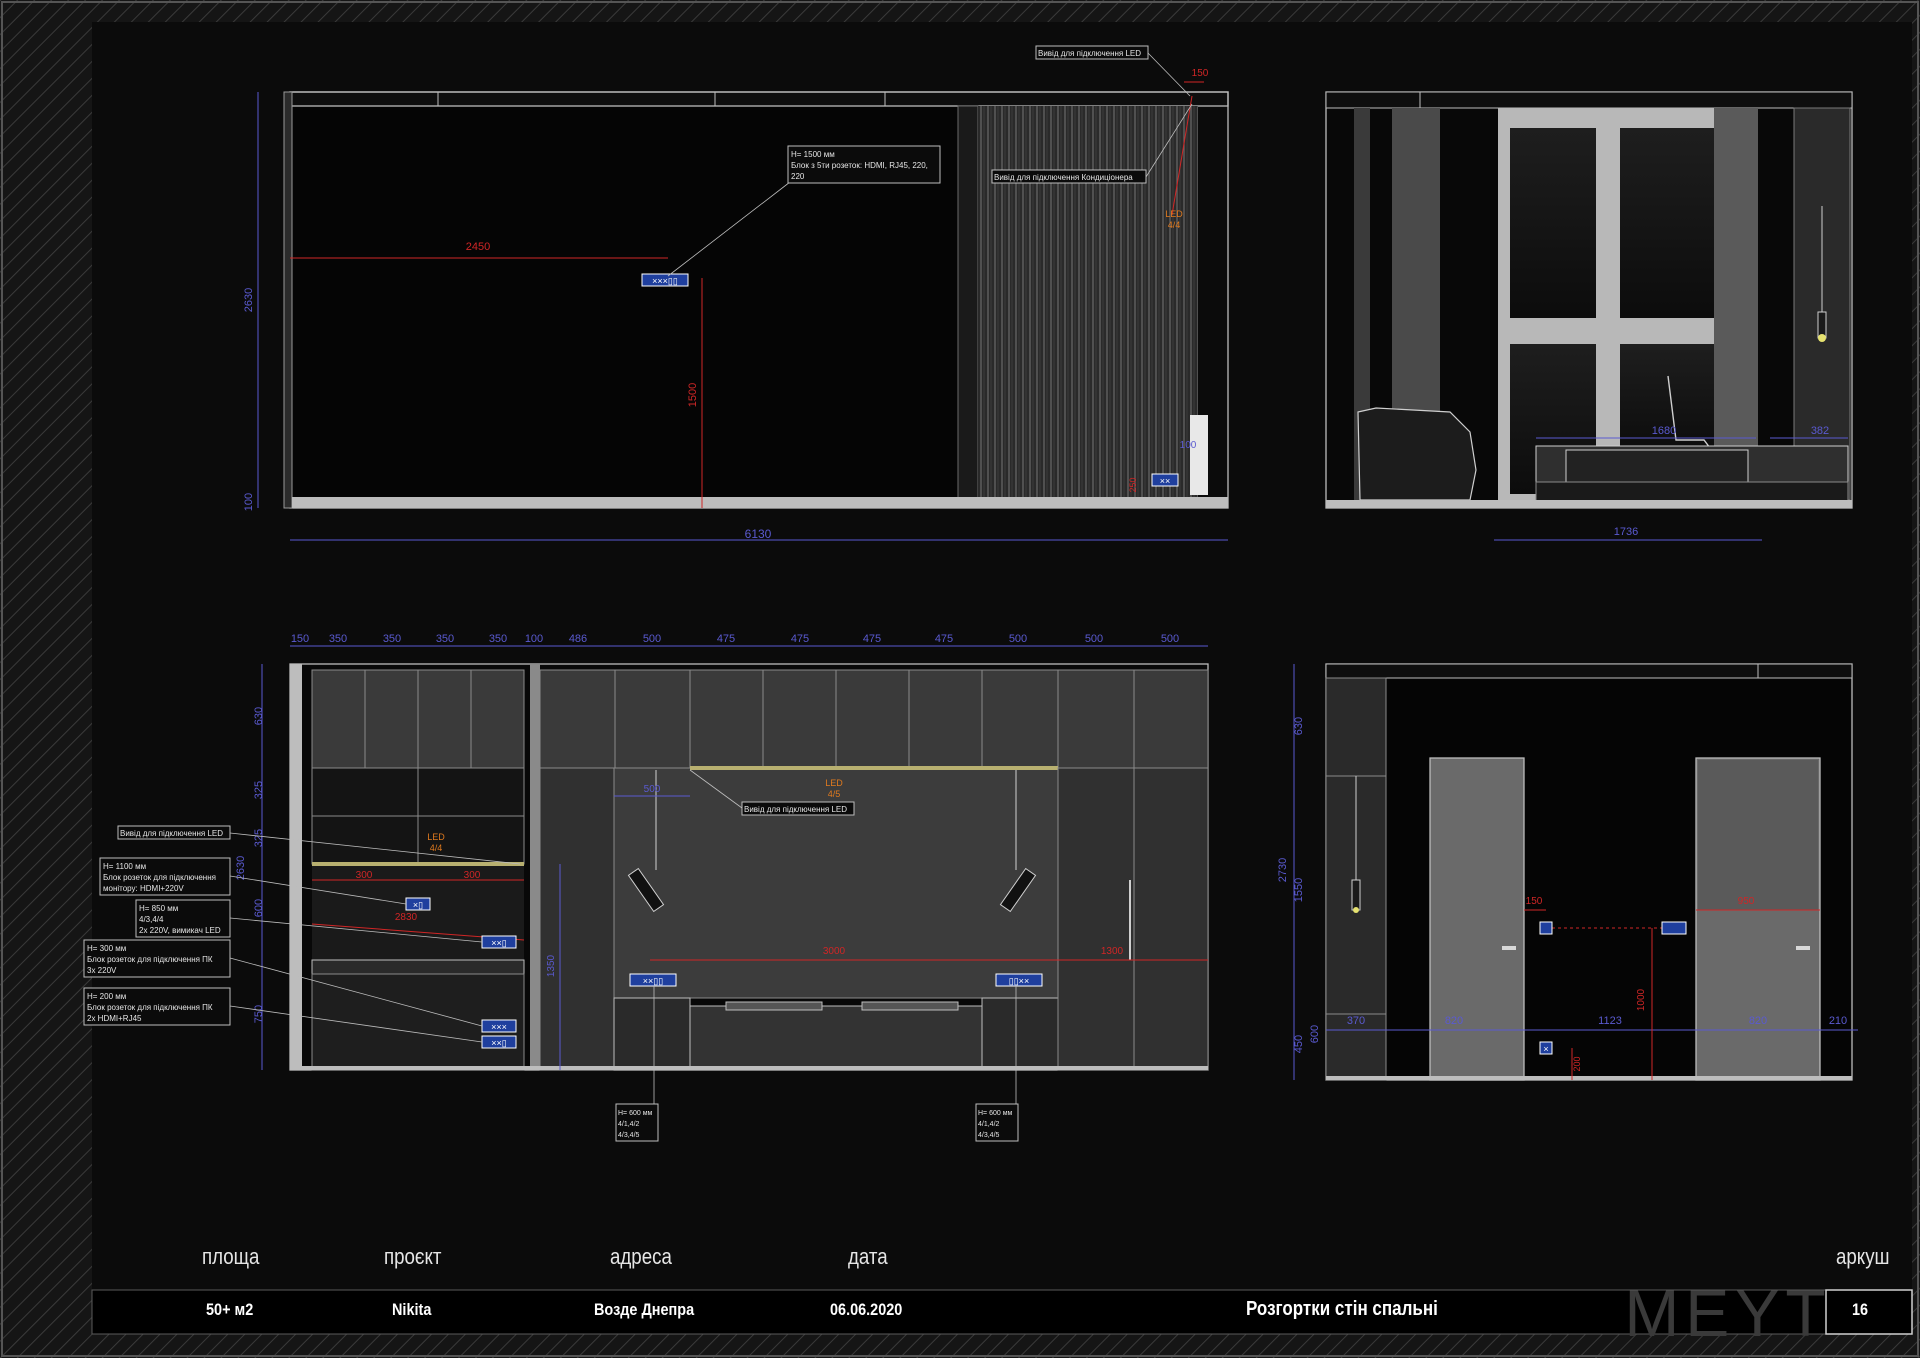  What do you see at coordinates (635, 1113) in the screenshot?
I see `note-bed-left-1: H= 600 мм` at bounding box center [635, 1113].